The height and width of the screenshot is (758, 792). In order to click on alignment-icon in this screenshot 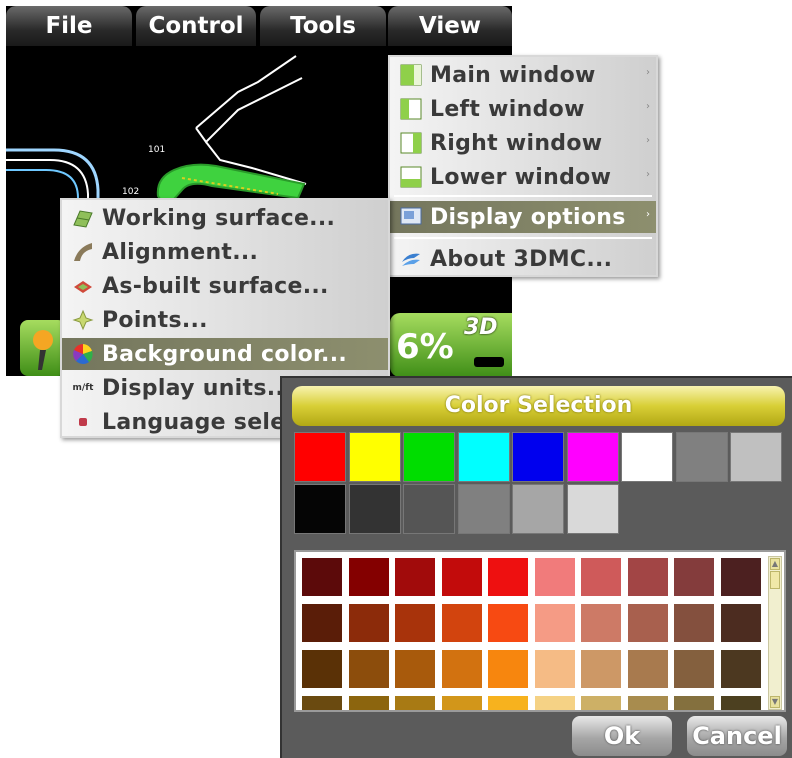, I will do `click(83, 252)`.